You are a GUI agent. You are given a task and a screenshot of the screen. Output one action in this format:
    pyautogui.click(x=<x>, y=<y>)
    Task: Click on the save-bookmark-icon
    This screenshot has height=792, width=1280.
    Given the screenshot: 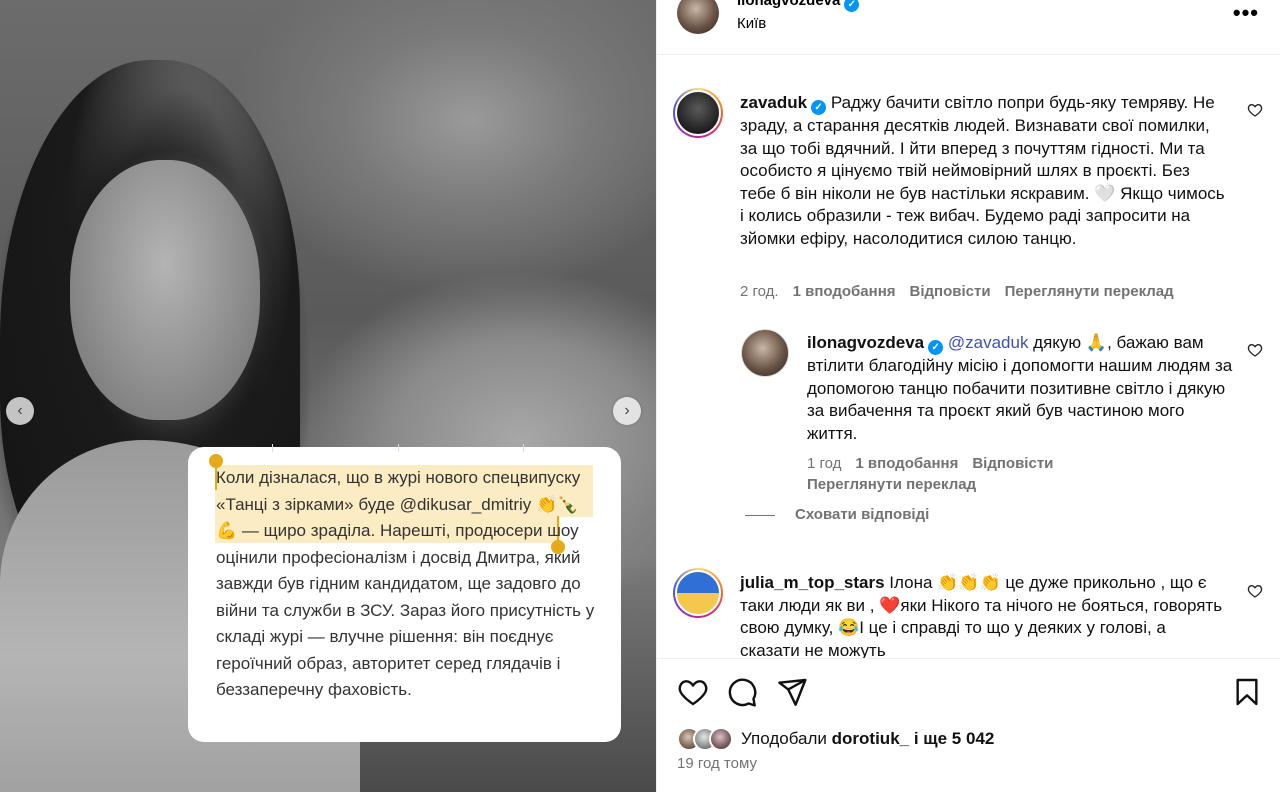 What is the action you would take?
    pyautogui.click(x=1247, y=692)
    